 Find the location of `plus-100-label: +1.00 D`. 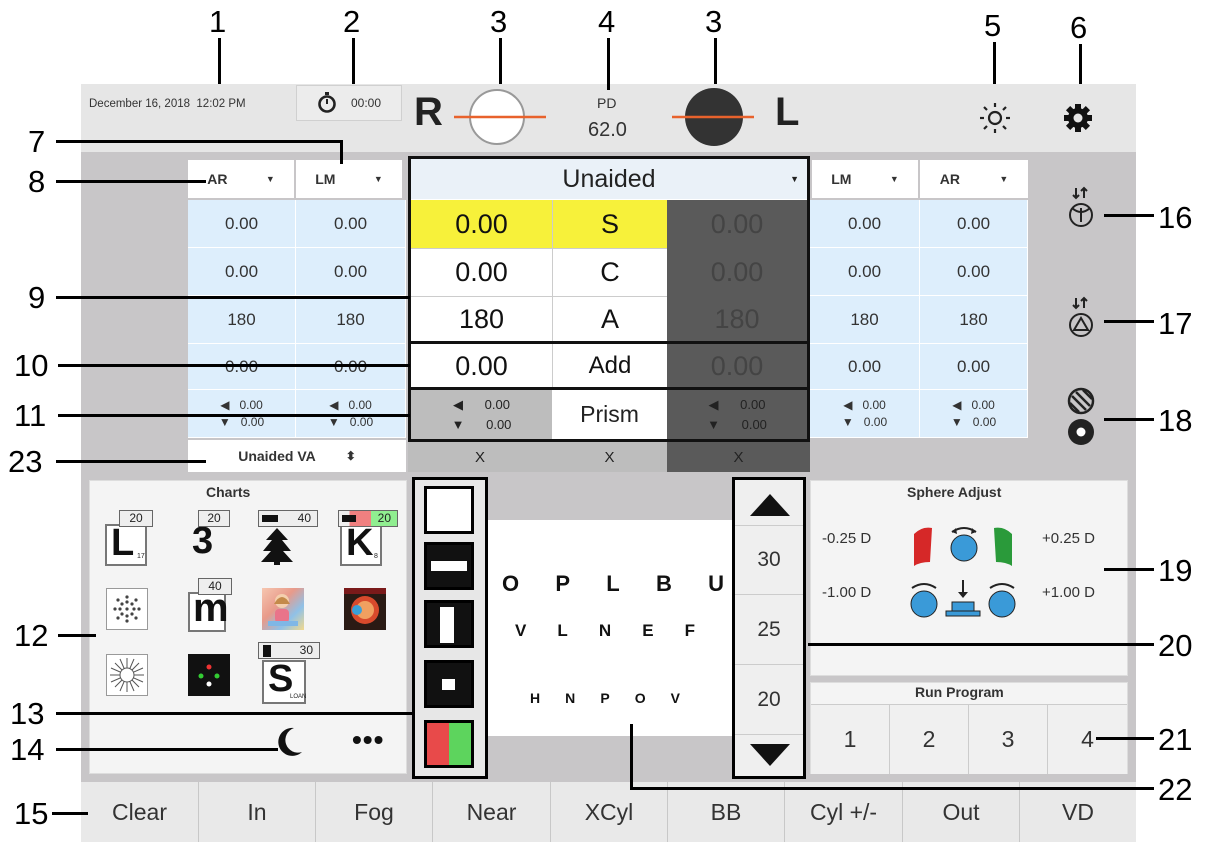

plus-100-label: +1.00 D is located at coordinates (1068, 592).